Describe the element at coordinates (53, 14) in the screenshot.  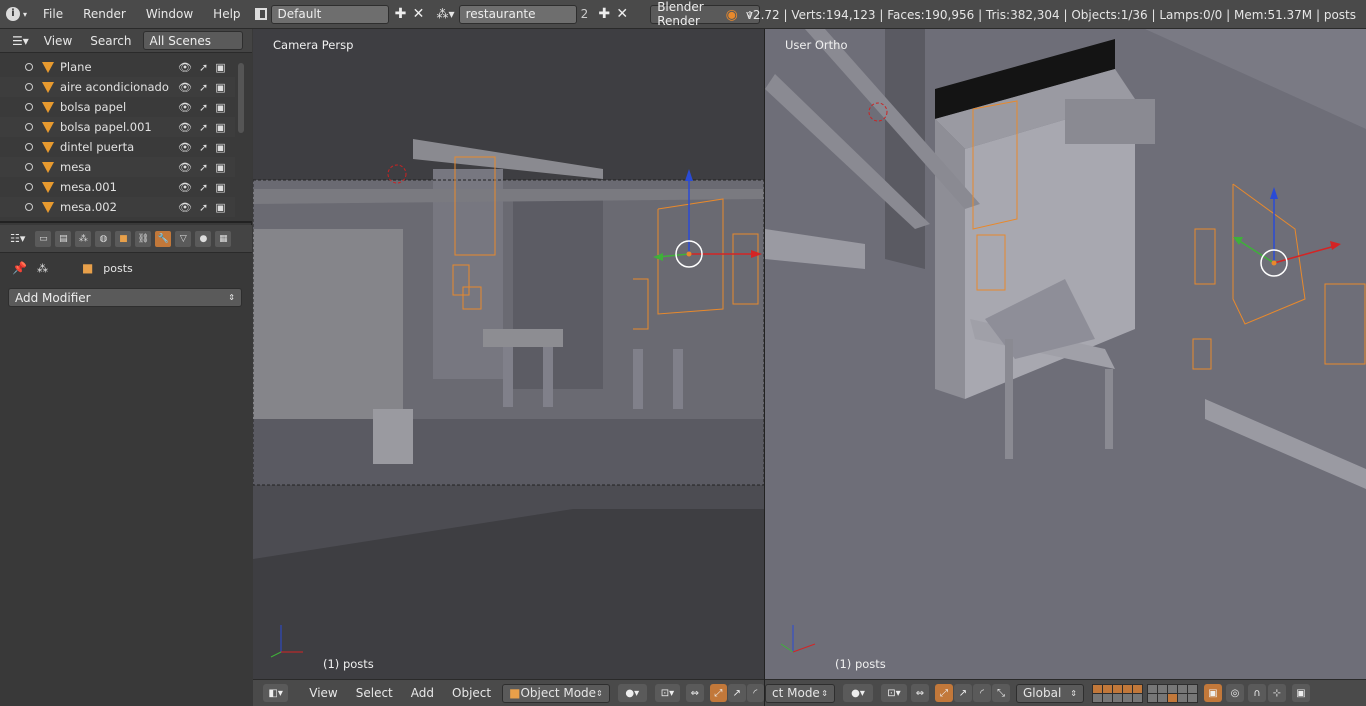
I see `menu-file: File` at that location.